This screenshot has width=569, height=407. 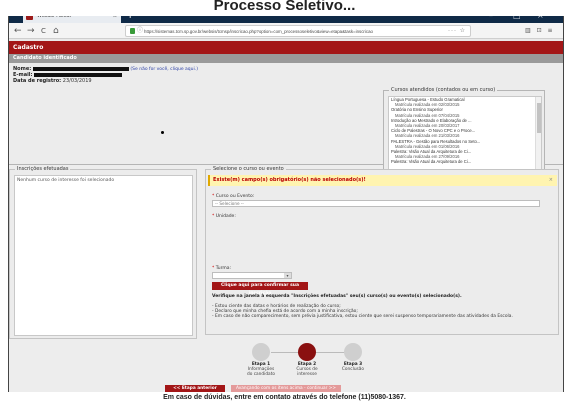 I want to click on redacted-name, so click(x=80, y=68).